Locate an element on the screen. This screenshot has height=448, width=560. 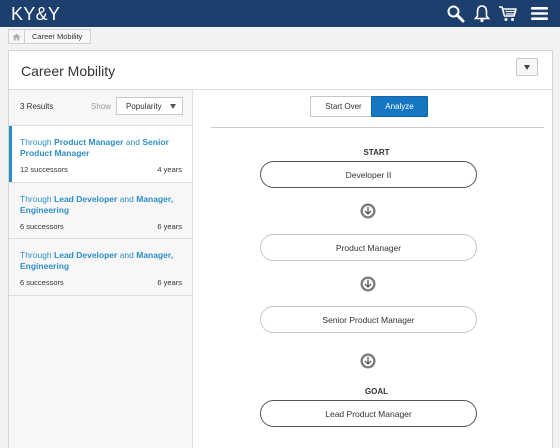
breadcrumb-item-career-mobility: Career Mobility is located at coordinates (57, 36).